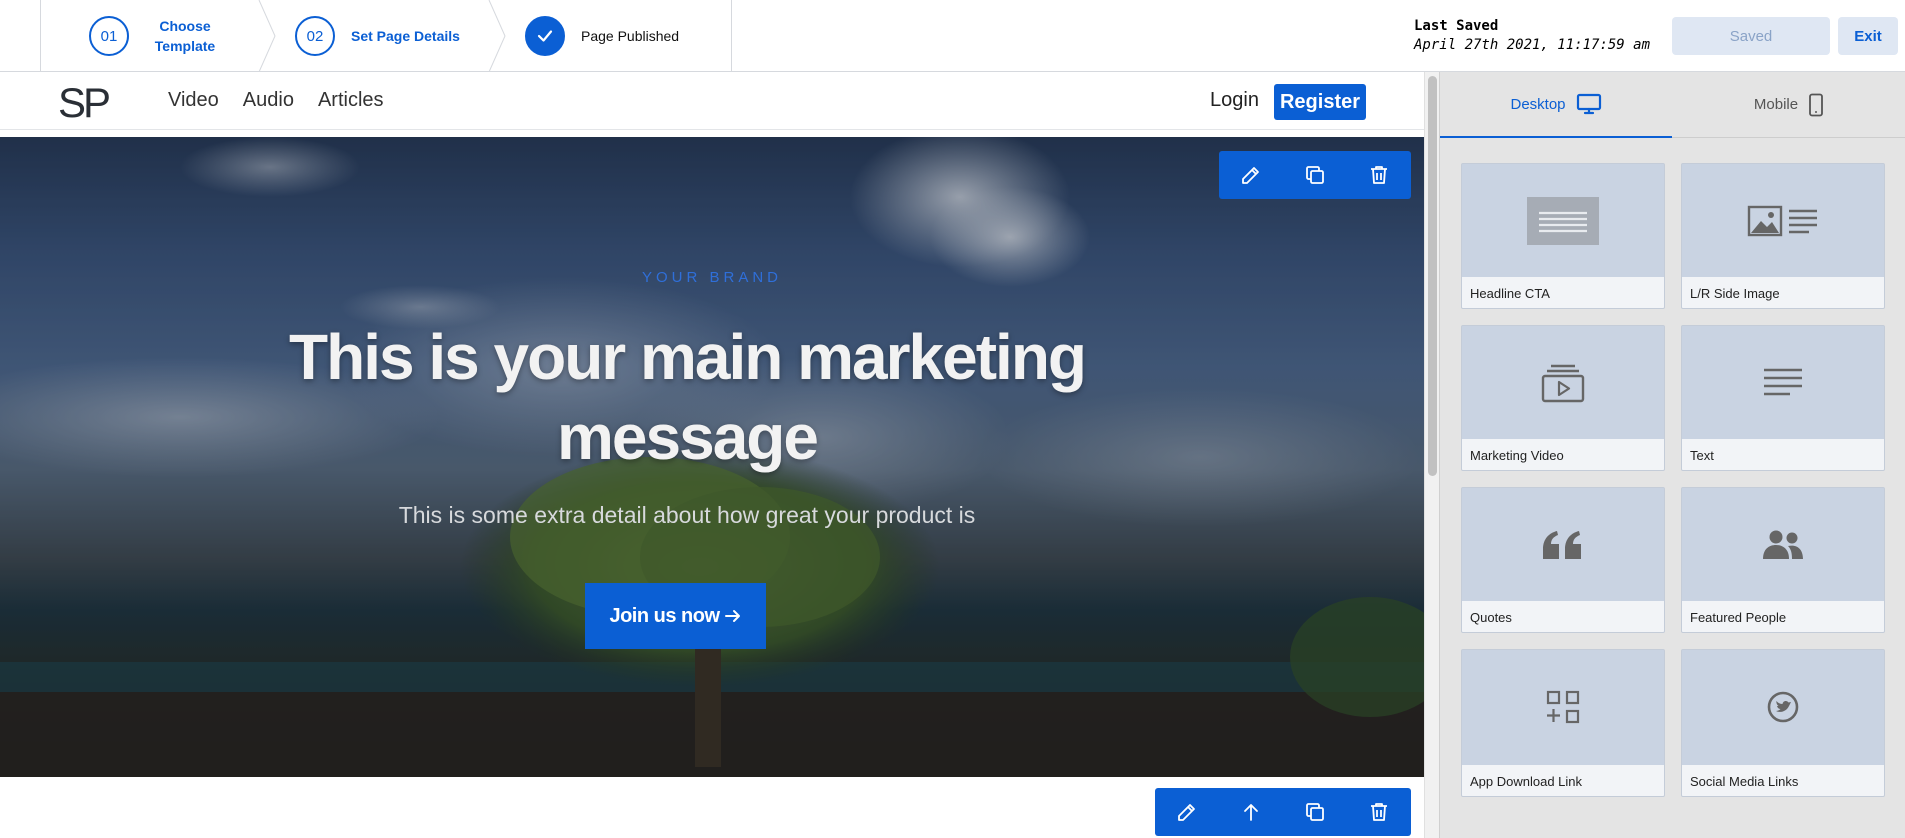  Describe the element at coordinates (109, 36) in the screenshot. I see `step-number: 01` at that location.